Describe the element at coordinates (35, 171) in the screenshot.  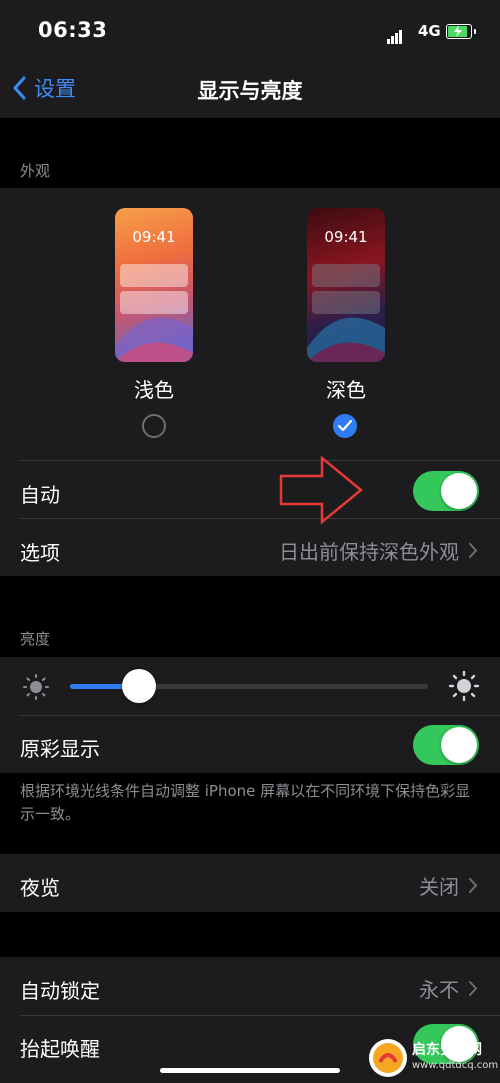
I see `section-header-appearance: 外观` at that location.